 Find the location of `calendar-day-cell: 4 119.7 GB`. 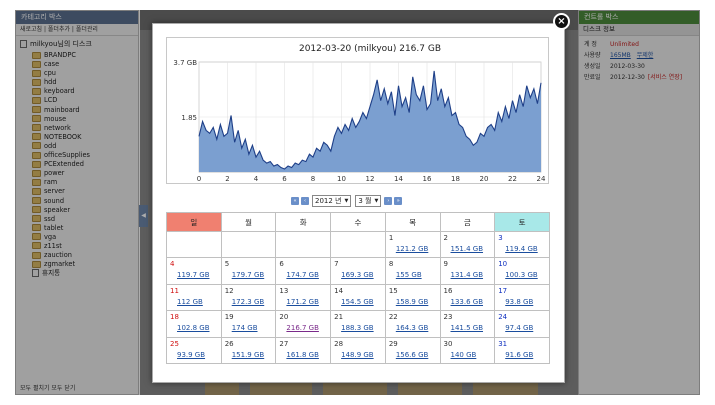

calendar-day-cell: 4 119.7 GB is located at coordinates (194, 271).